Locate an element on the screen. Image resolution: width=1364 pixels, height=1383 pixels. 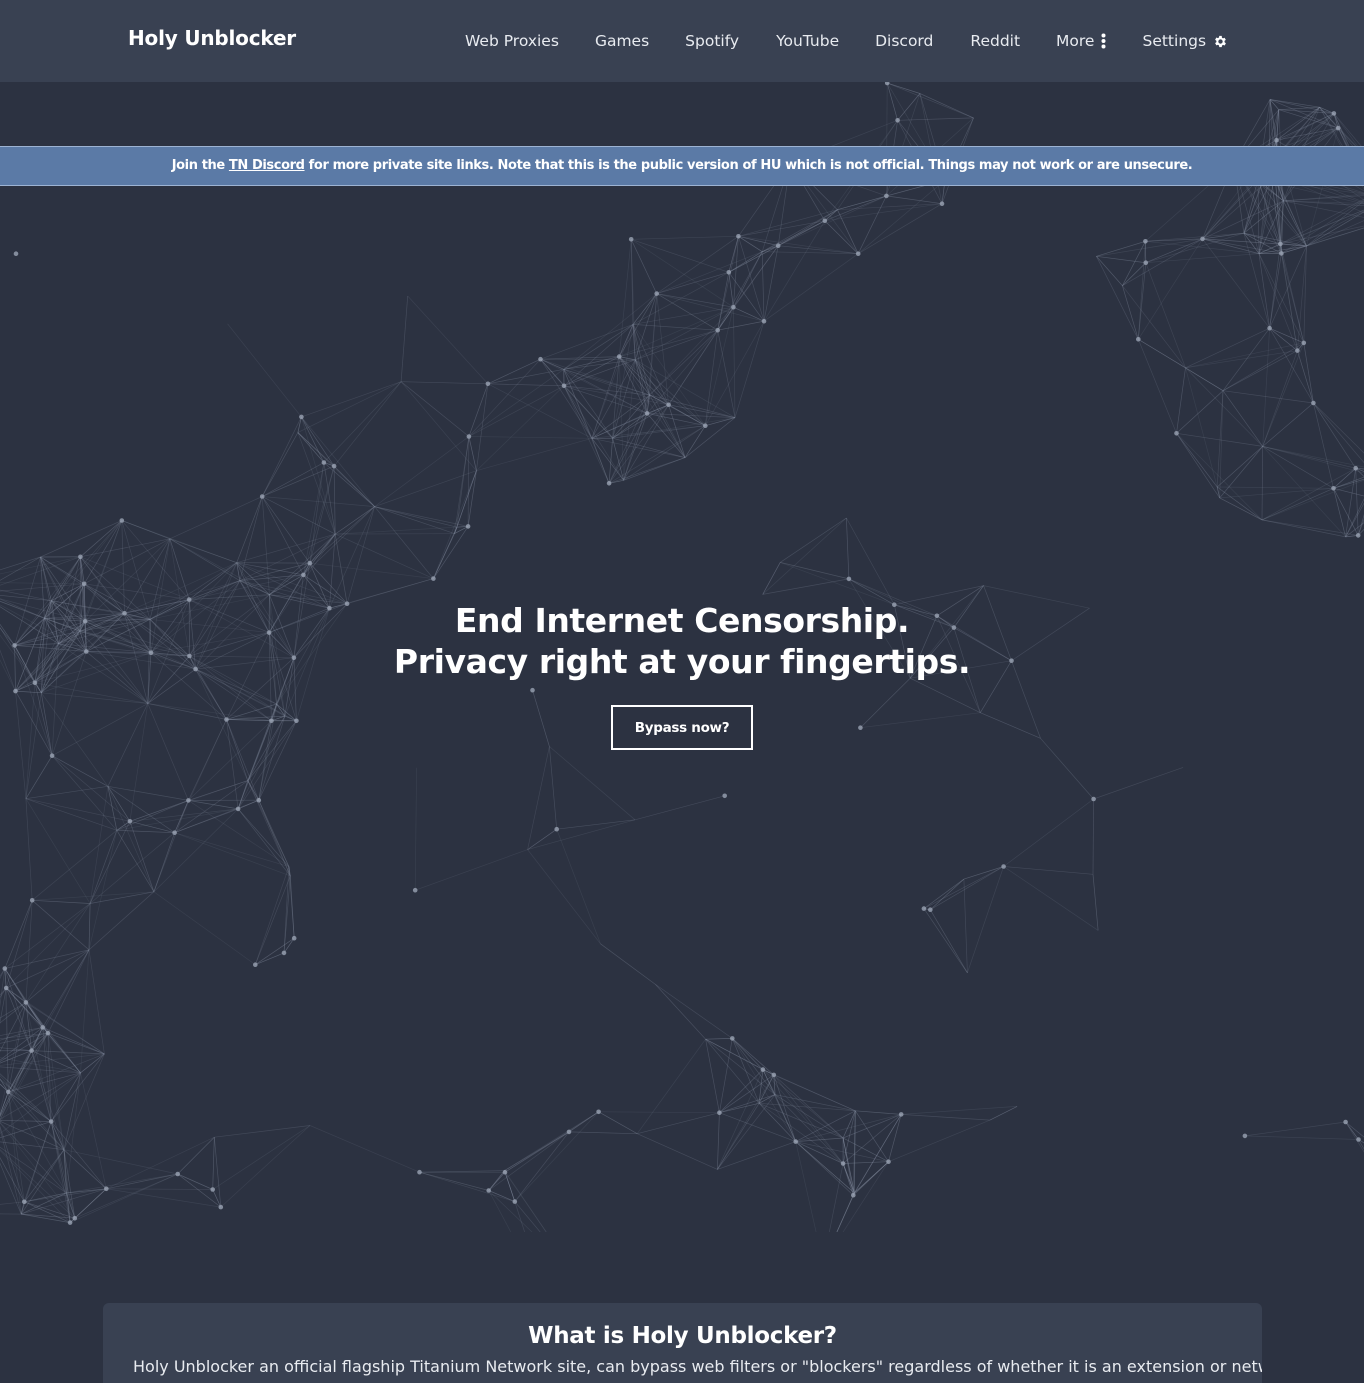
nav-link-discord: Discord is located at coordinates (904, 41).